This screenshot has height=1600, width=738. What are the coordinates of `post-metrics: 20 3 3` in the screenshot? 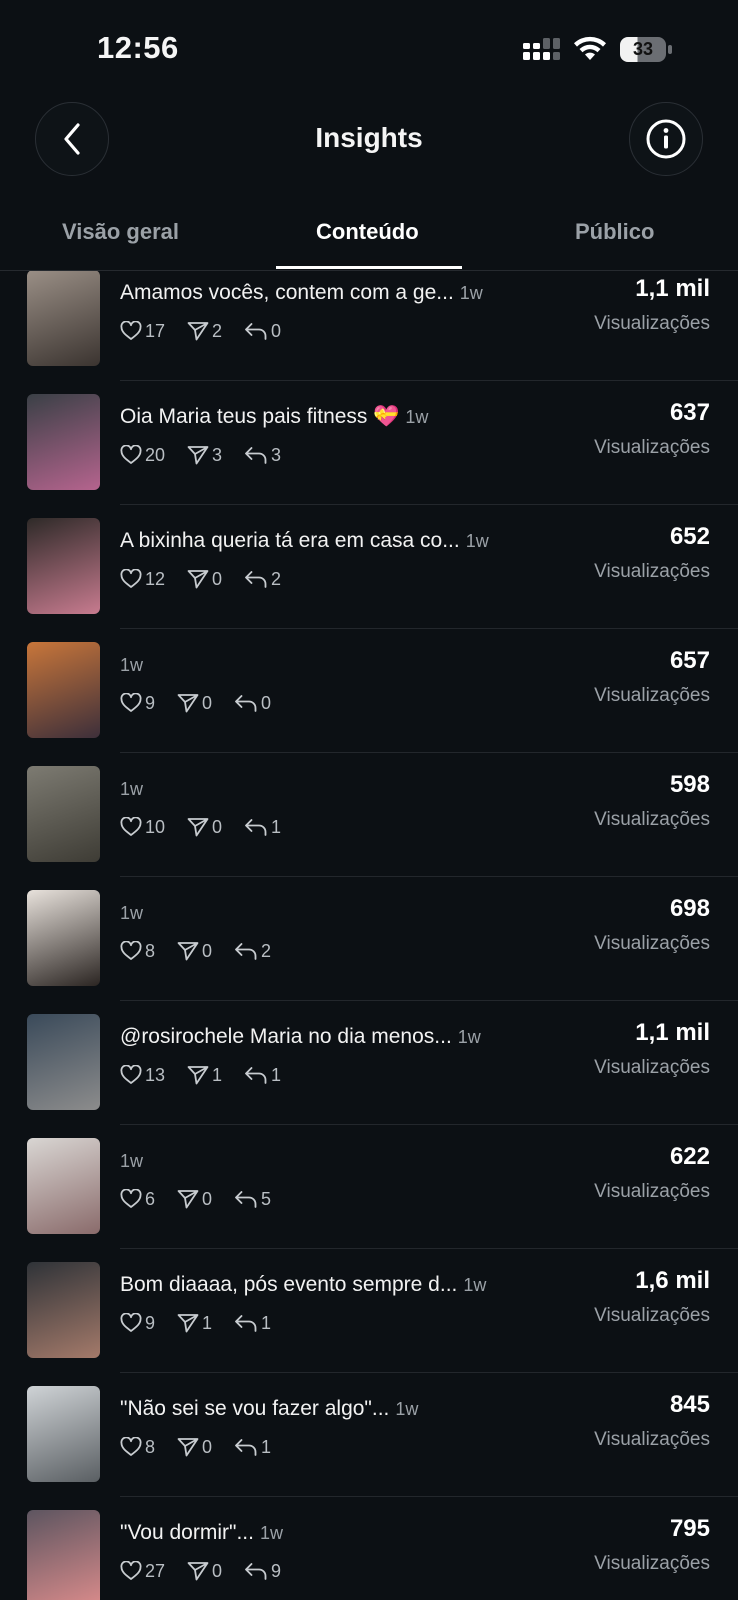 It's located at (211, 455).